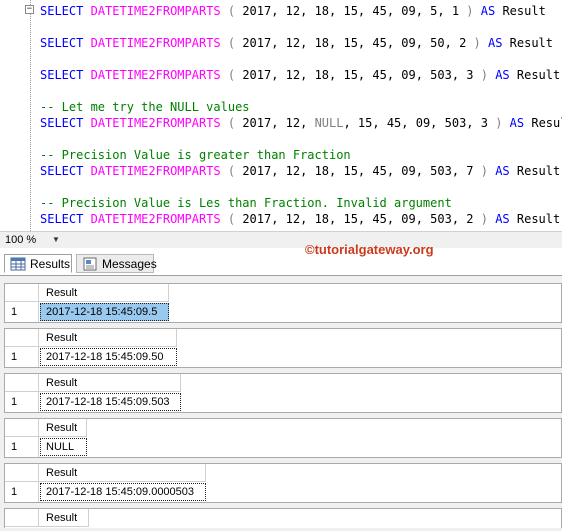  What do you see at coordinates (358, 75) in the screenshot?
I see `arguments: 2017, 12, 18, 15, 45, 09, 503, 3` at bounding box center [358, 75].